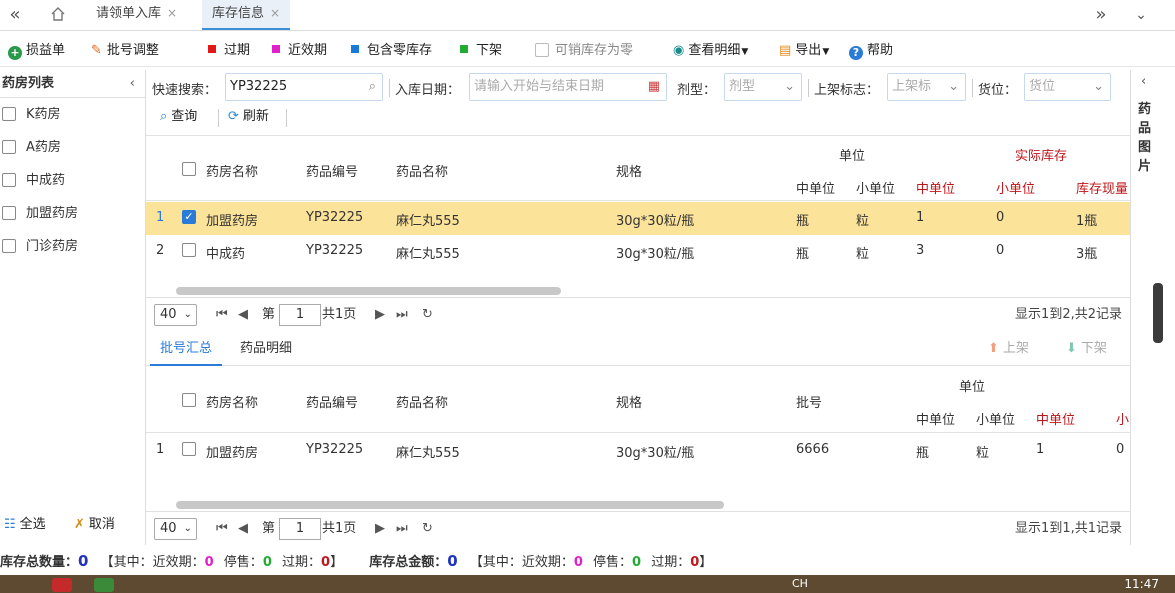 The image size is (1175, 593). I want to click on sellable-zero-checkbox: 可销库存为零, so click(584, 51).